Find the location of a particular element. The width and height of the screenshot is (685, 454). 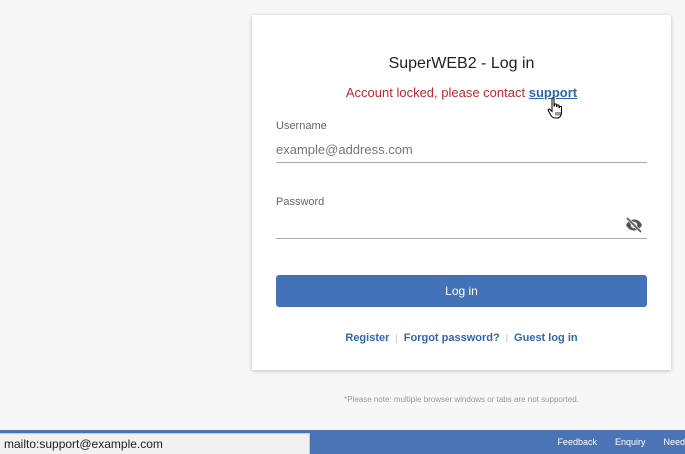

error-message: Account locked, please contact support is located at coordinates (461, 92).